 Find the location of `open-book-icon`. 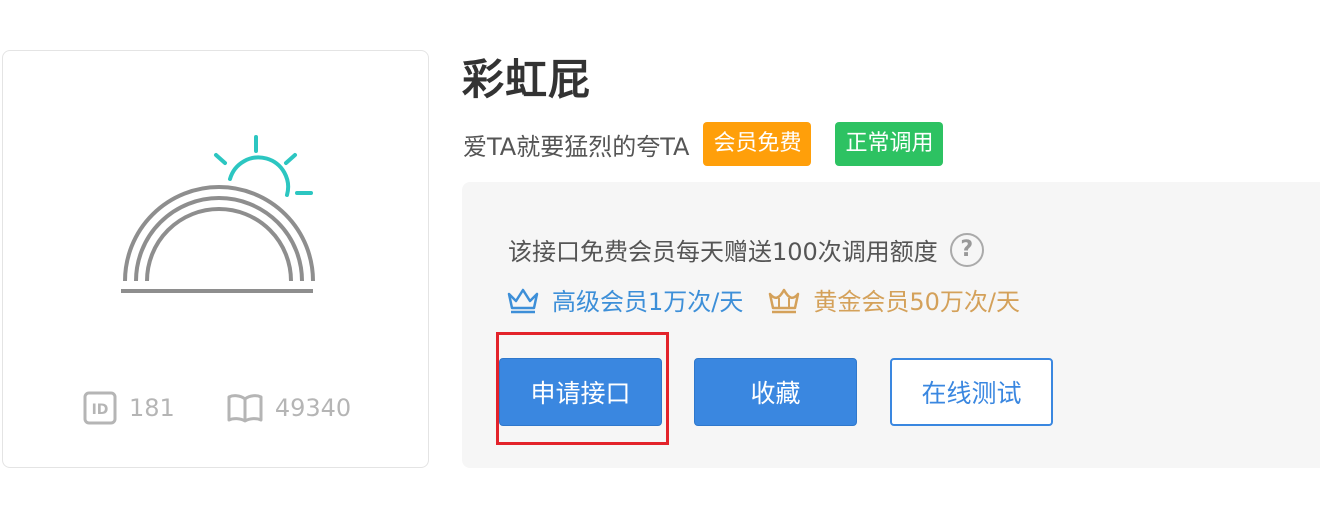

open-book-icon is located at coordinates (245, 408).